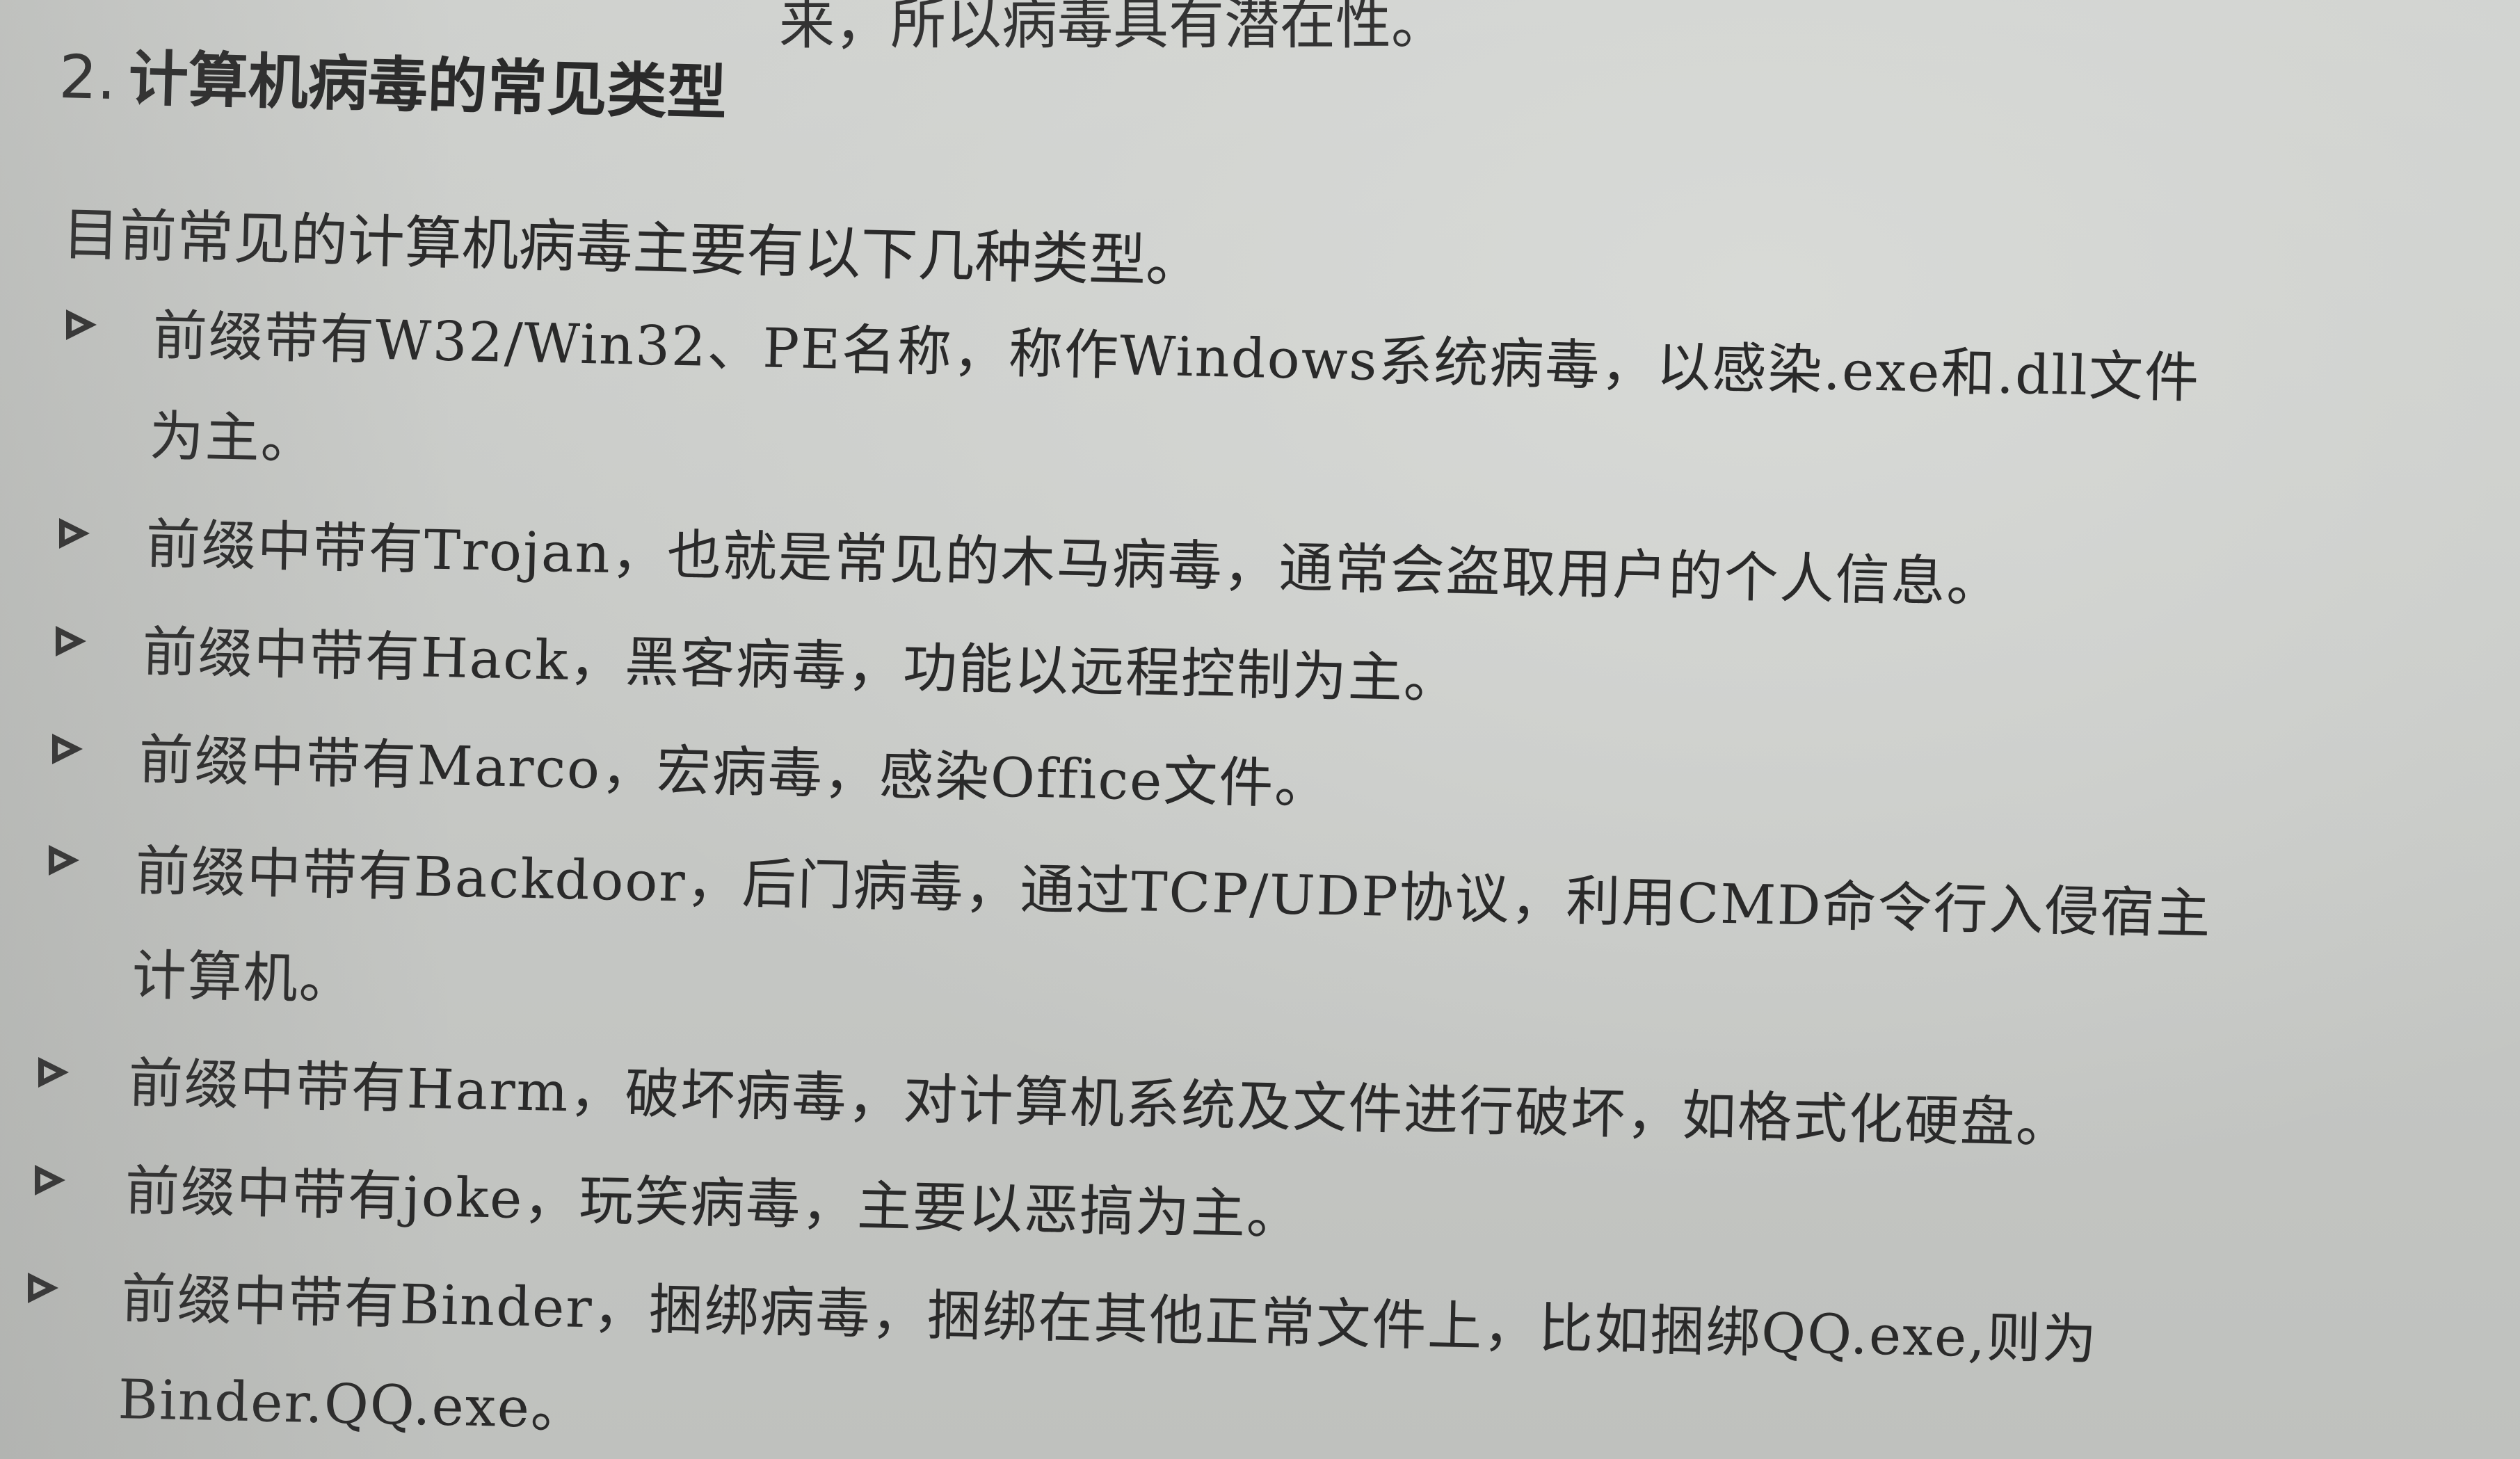 The width and height of the screenshot is (2520, 1459). What do you see at coordinates (800, 666) in the screenshot?
I see `list-item-line: 前缀中带有Hack，黑客病毒，功能以远程控制为主。` at bounding box center [800, 666].